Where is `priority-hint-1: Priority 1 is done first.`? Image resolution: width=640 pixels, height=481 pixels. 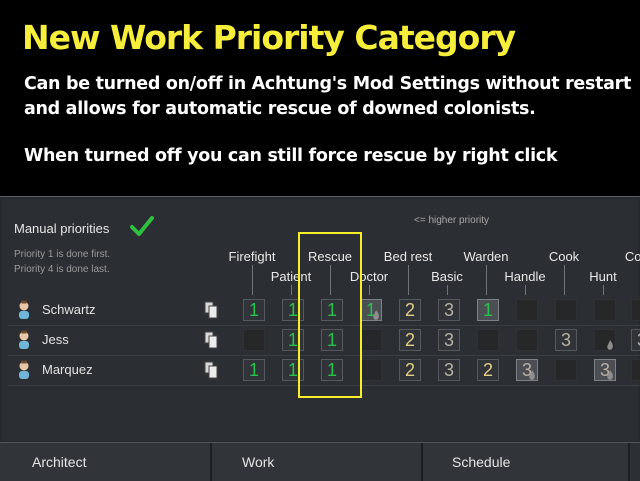
priority-hint-1: Priority 1 is done first. is located at coordinates (62, 254).